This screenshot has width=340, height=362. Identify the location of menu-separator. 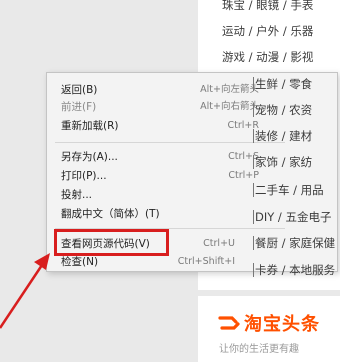
(170, 142).